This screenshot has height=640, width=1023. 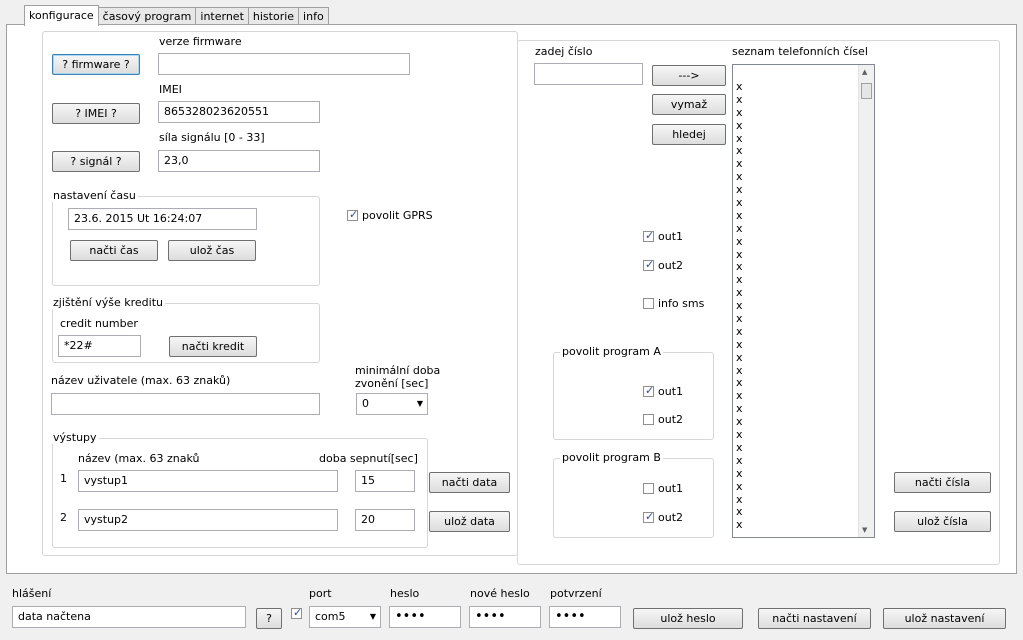 I want to click on phone-number-list: xxxxxxxxxxxxxxxxxxxxxxxxxxxxxxxxxxx ▲ ▼, so click(x=803, y=301).